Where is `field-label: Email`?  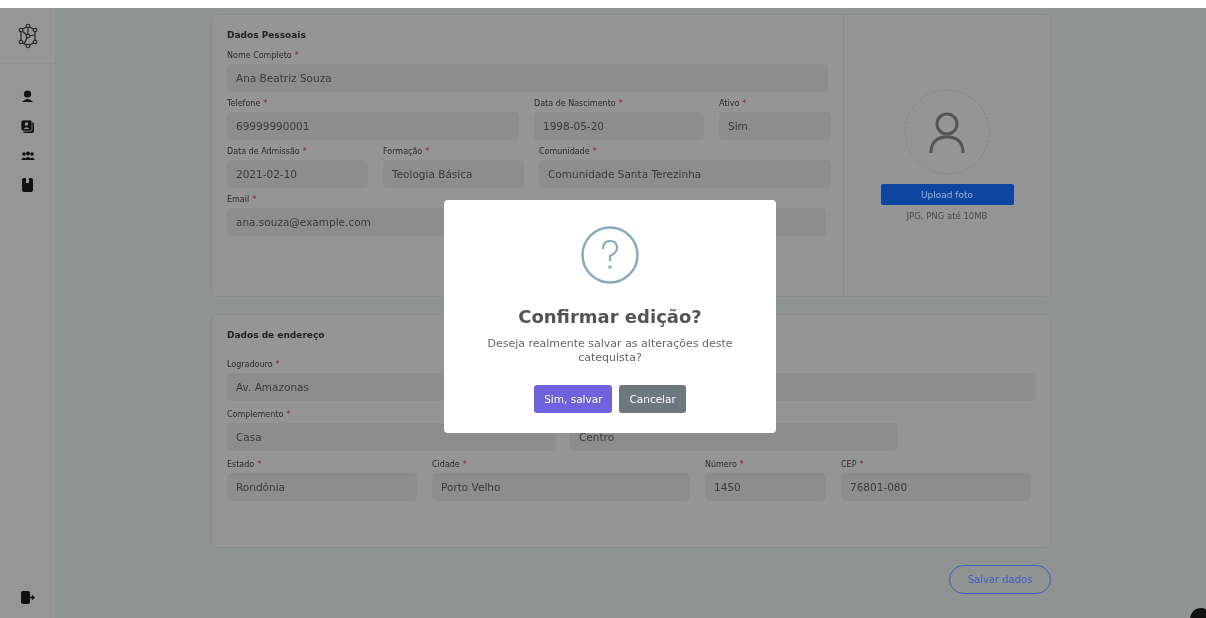
field-label: Email is located at coordinates (238, 199).